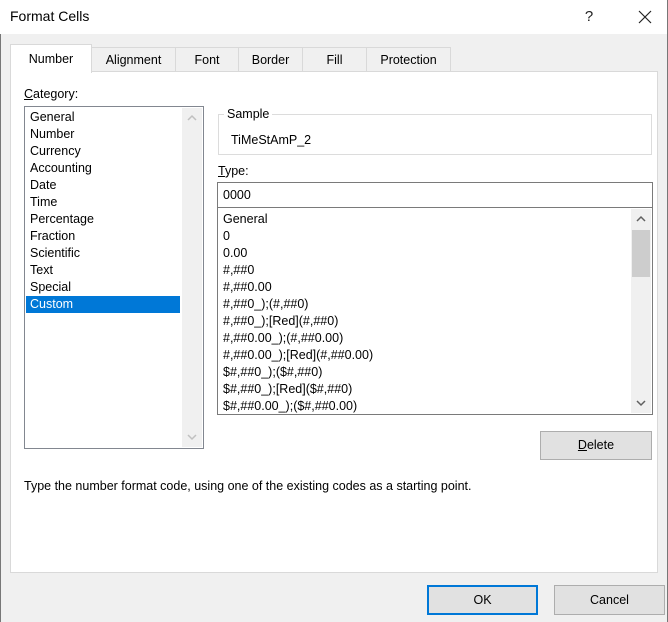 The width and height of the screenshot is (668, 622). Describe the element at coordinates (248, 114) in the screenshot. I see `sample-legend: Sample` at that location.